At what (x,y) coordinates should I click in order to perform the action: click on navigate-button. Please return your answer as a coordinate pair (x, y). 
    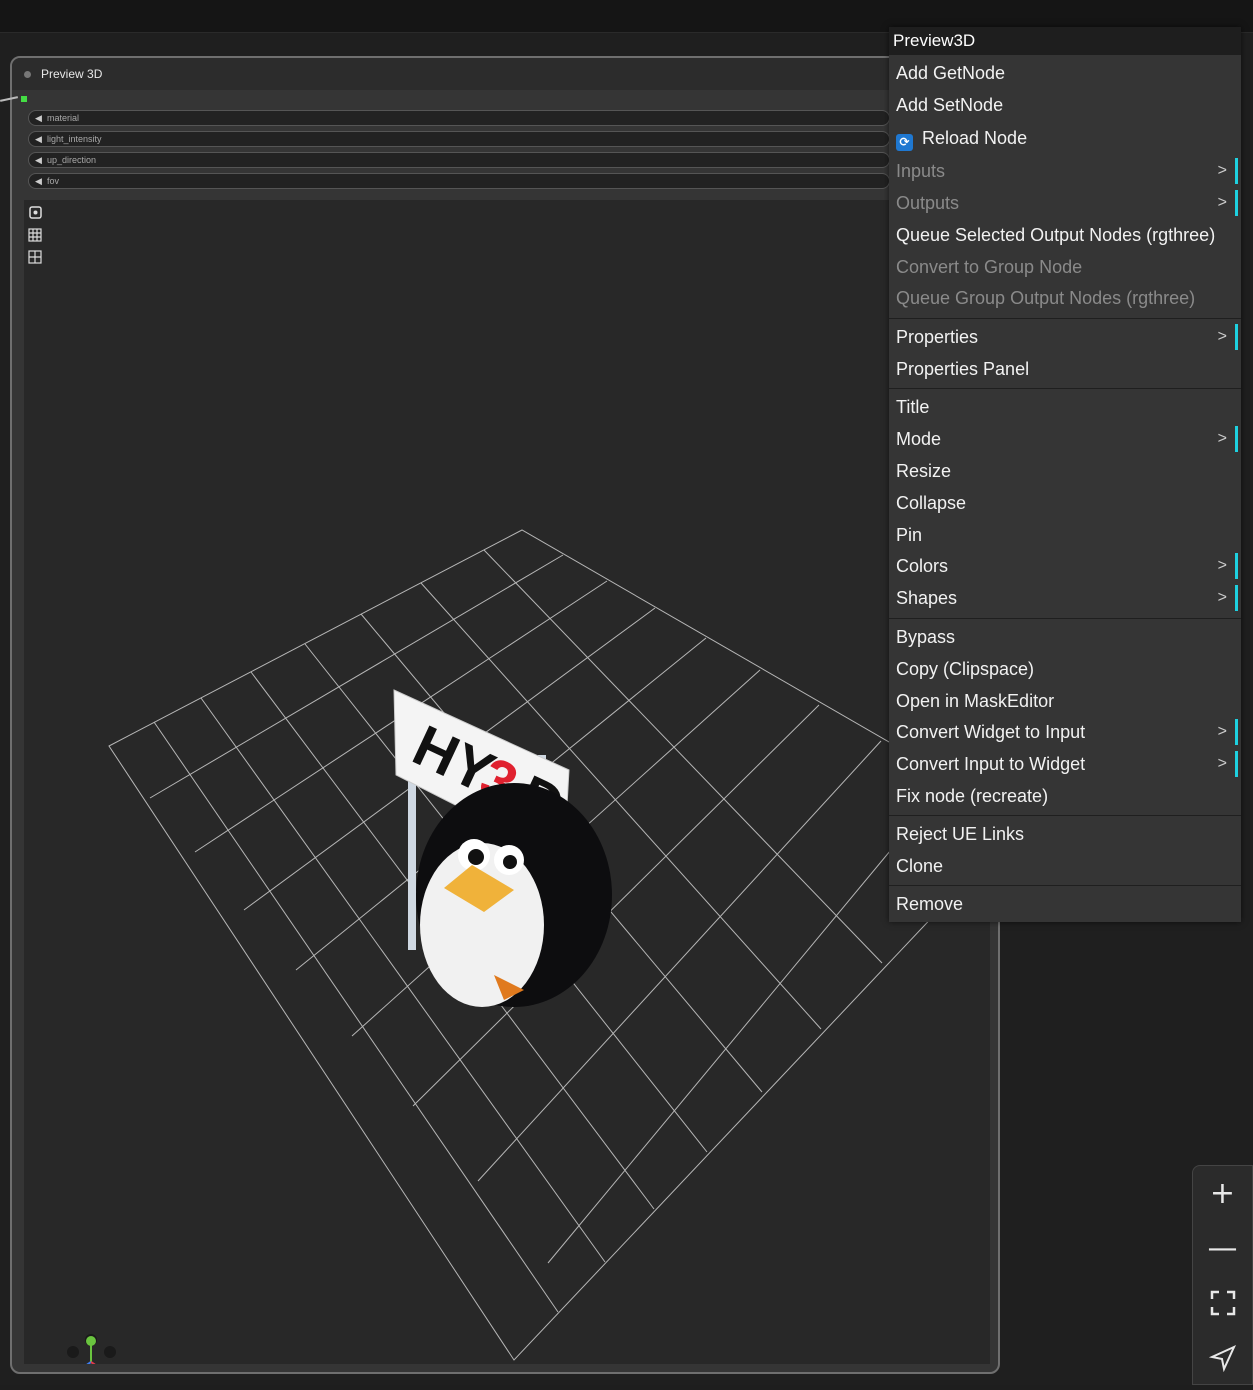
    Looking at the image, I should click on (1222, 1358).